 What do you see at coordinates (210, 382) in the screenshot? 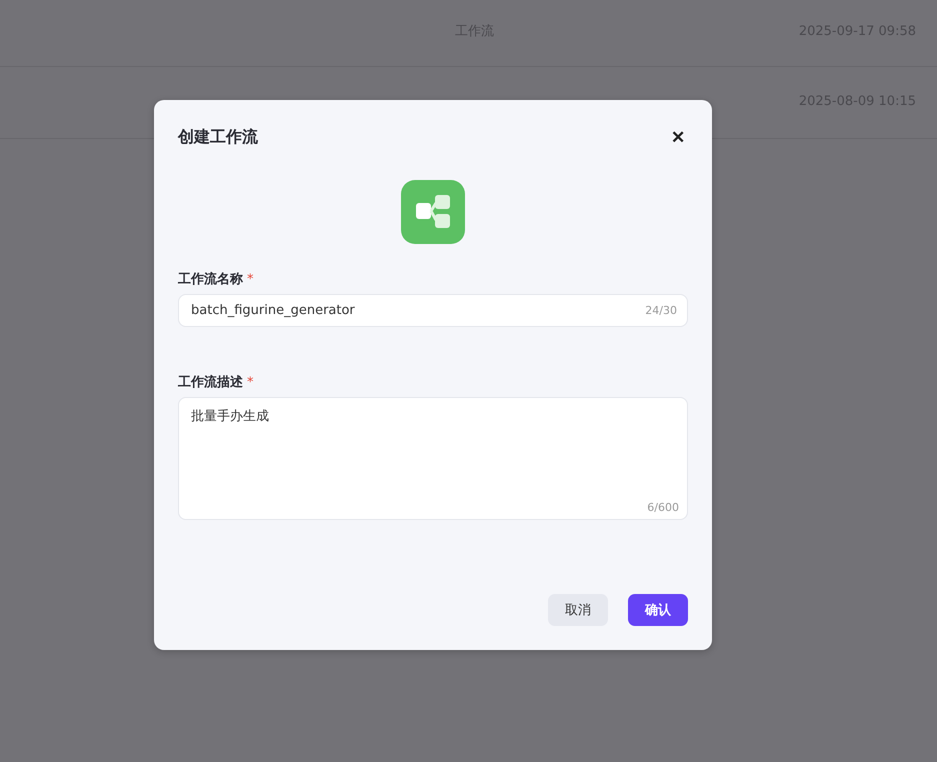
I see `field-label: 工作流描述` at bounding box center [210, 382].